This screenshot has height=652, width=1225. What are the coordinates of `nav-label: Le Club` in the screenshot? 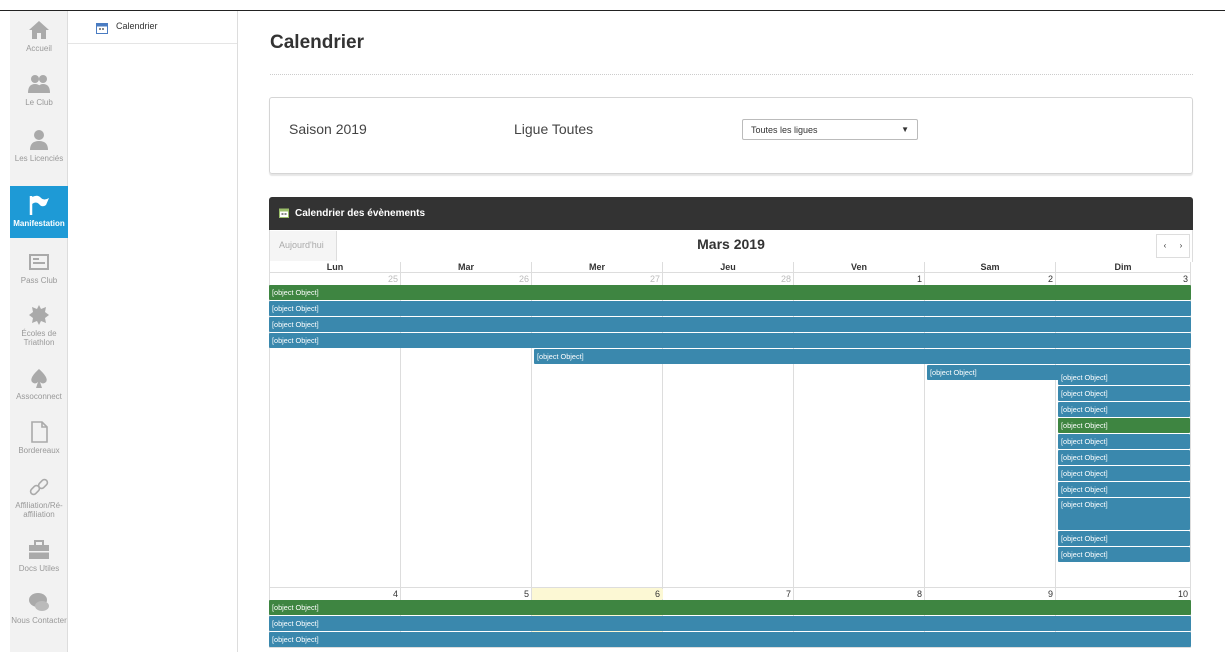 It's located at (39, 102).